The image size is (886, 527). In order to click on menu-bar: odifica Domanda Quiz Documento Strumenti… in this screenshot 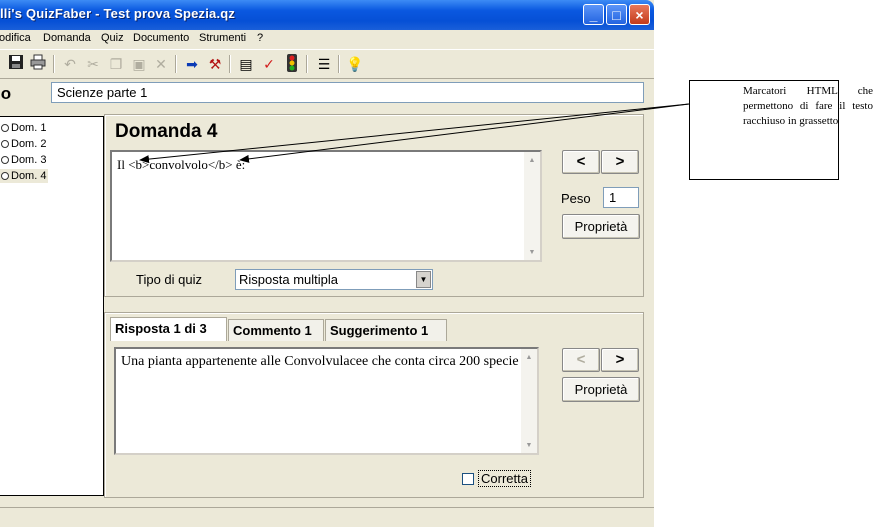, I will do `click(327, 39)`.